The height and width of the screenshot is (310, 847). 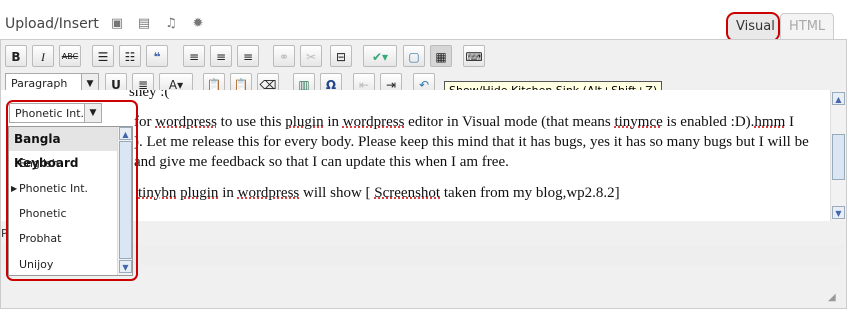 What do you see at coordinates (54, 188) in the screenshot?
I see `keyboard-option-label: Phonetic Int.` at bounding box center [54, 188].